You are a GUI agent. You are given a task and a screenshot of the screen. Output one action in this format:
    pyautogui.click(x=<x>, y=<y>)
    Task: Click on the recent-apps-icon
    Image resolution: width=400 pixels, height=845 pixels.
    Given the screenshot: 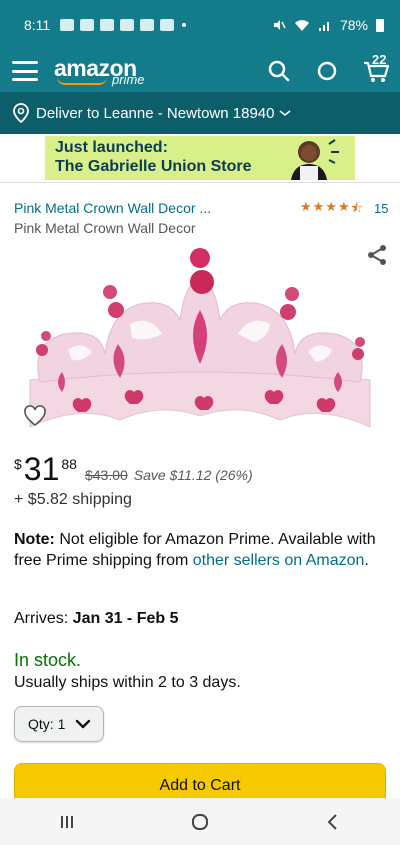 What is the action you would take?
    pyautogui.click(x=67, y=822)
    